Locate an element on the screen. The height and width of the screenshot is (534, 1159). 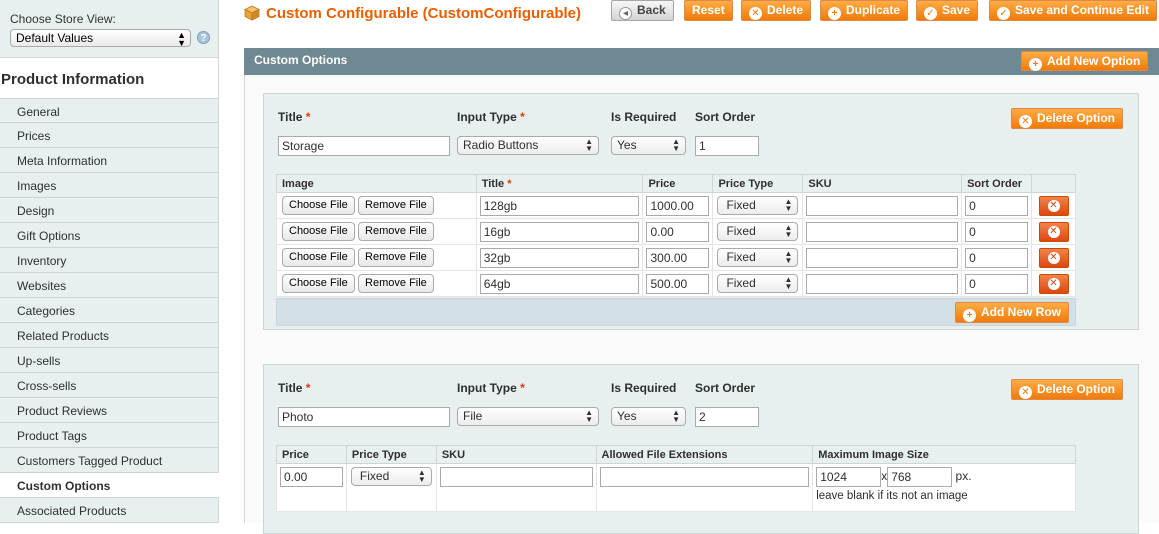
is-required-value: Yes is located at coordinates (627, 145).